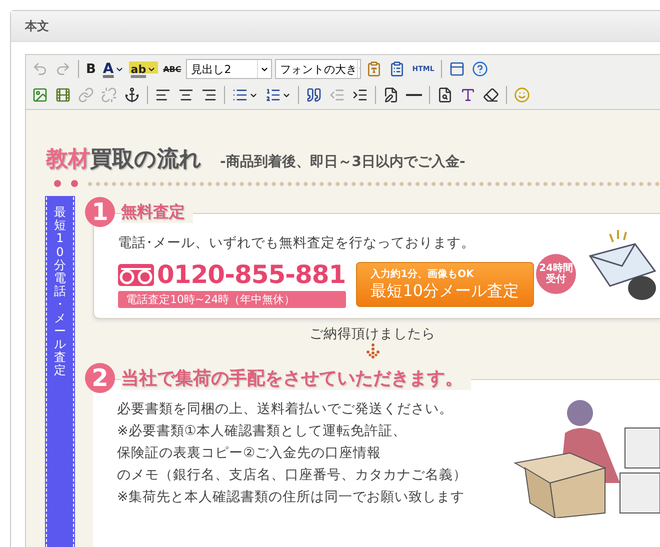  What do you see at coordinates (373, 351) in the screenshot?
I see `down-arrow-icon` at bounding box center [373, 351].